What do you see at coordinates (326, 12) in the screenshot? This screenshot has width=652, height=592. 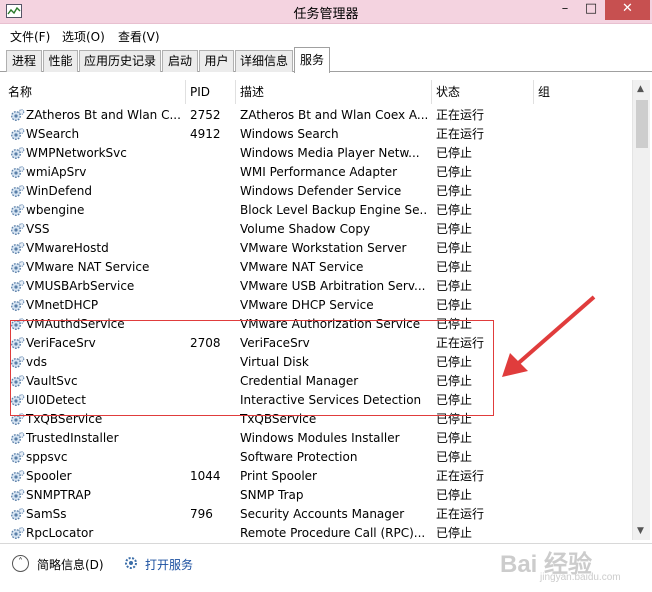 I see `title-bar: 任务管理器 – □ ✕` at bounding box center [326, 12].